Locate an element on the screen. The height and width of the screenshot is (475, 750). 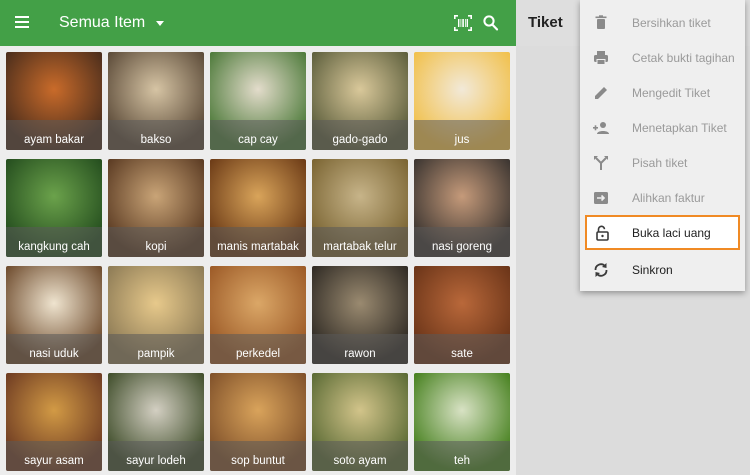
item-label: jus is located at coordinates (462, 140).